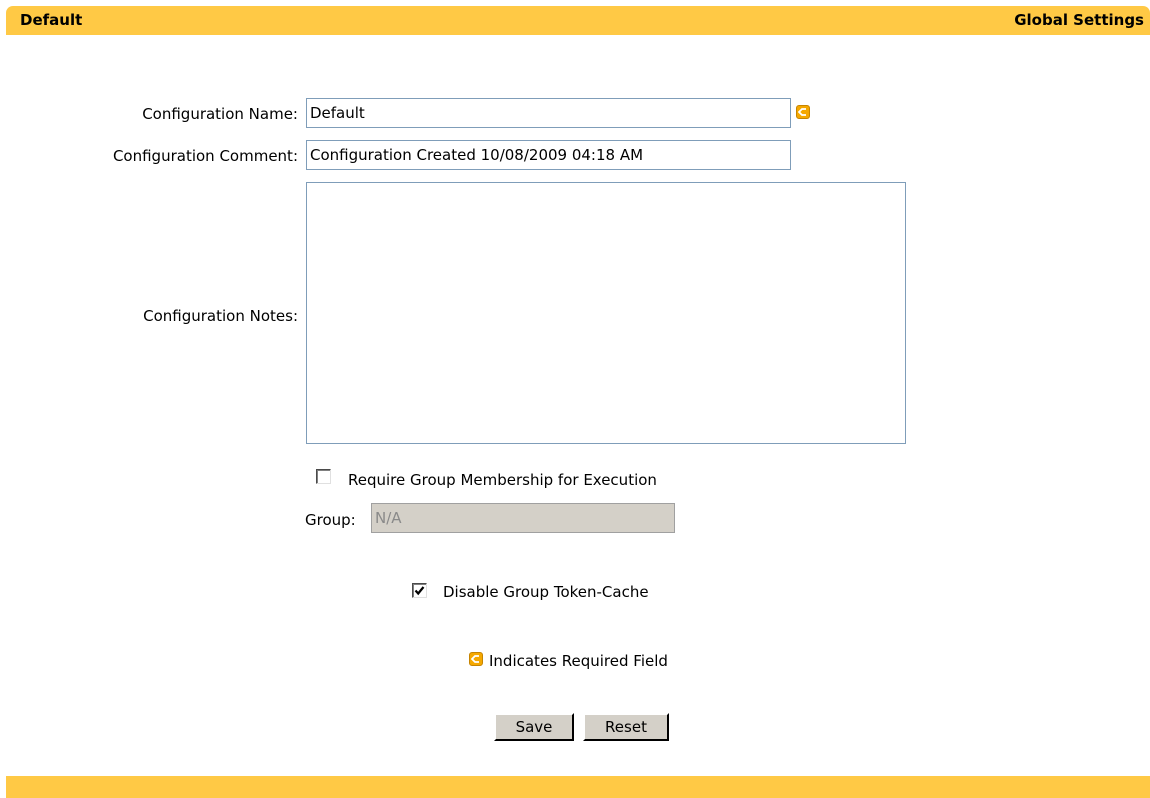 Image resolution: width=1150 pixels, height=798 pixels. I want to click on footer-bar, so click(578, 787).